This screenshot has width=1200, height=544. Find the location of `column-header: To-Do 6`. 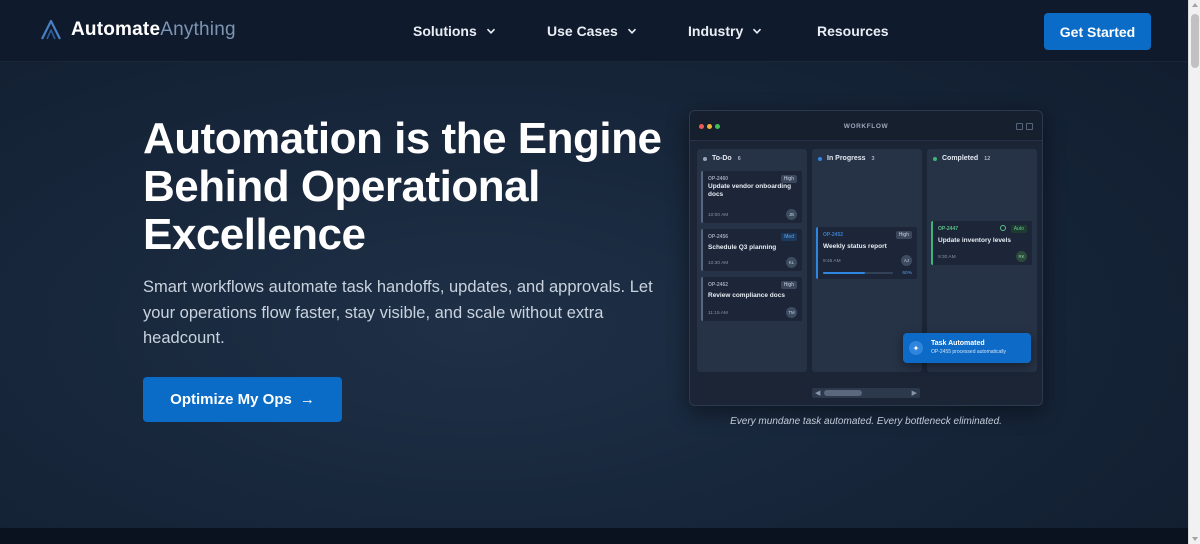

column-header: To-Do 6 is located at coordinates (722, 158).